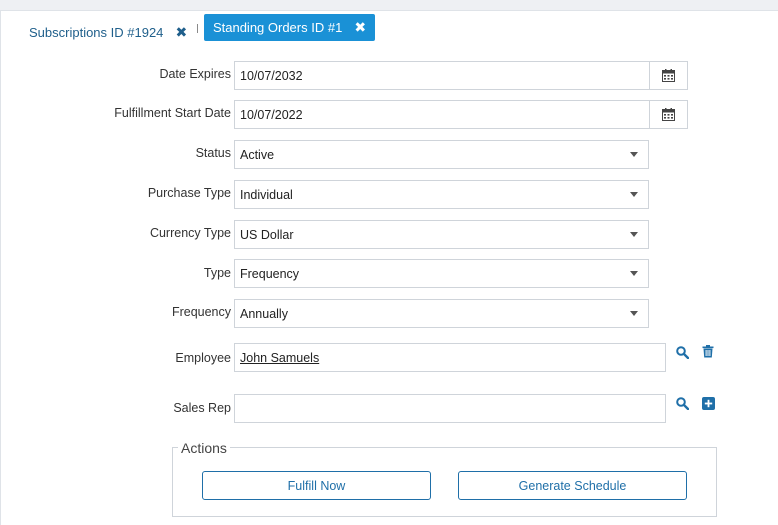 This screenshot has width=778, height=525. Describe the element at coordinates (264, 313) in the screenshot. I see `frequency-value: Annually` at that location.